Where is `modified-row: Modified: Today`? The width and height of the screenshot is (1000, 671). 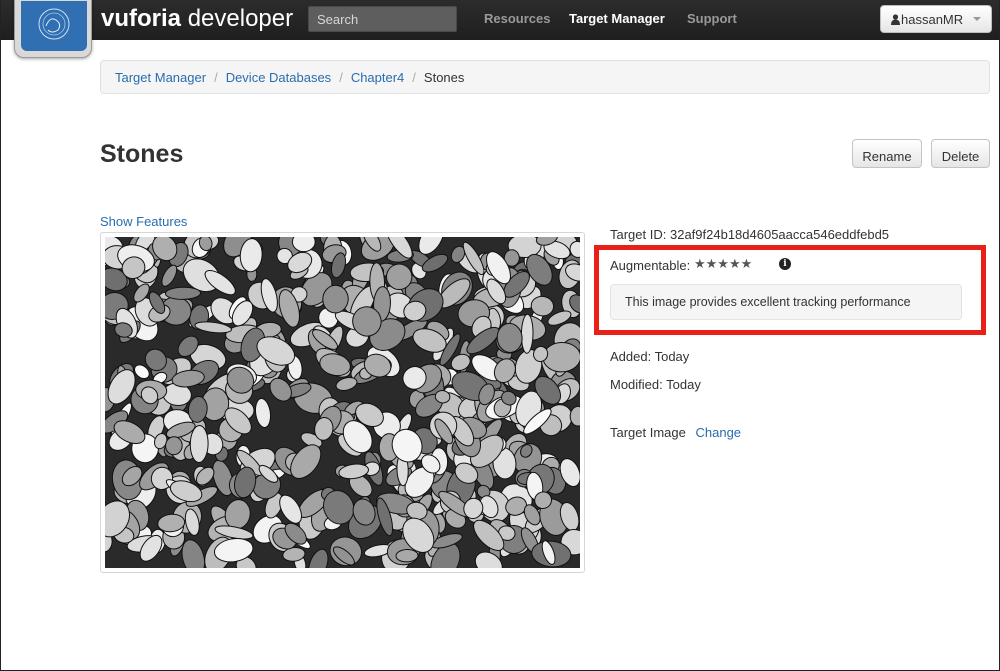 modified-row: Modified: Today is located at coordinates (655, 384).